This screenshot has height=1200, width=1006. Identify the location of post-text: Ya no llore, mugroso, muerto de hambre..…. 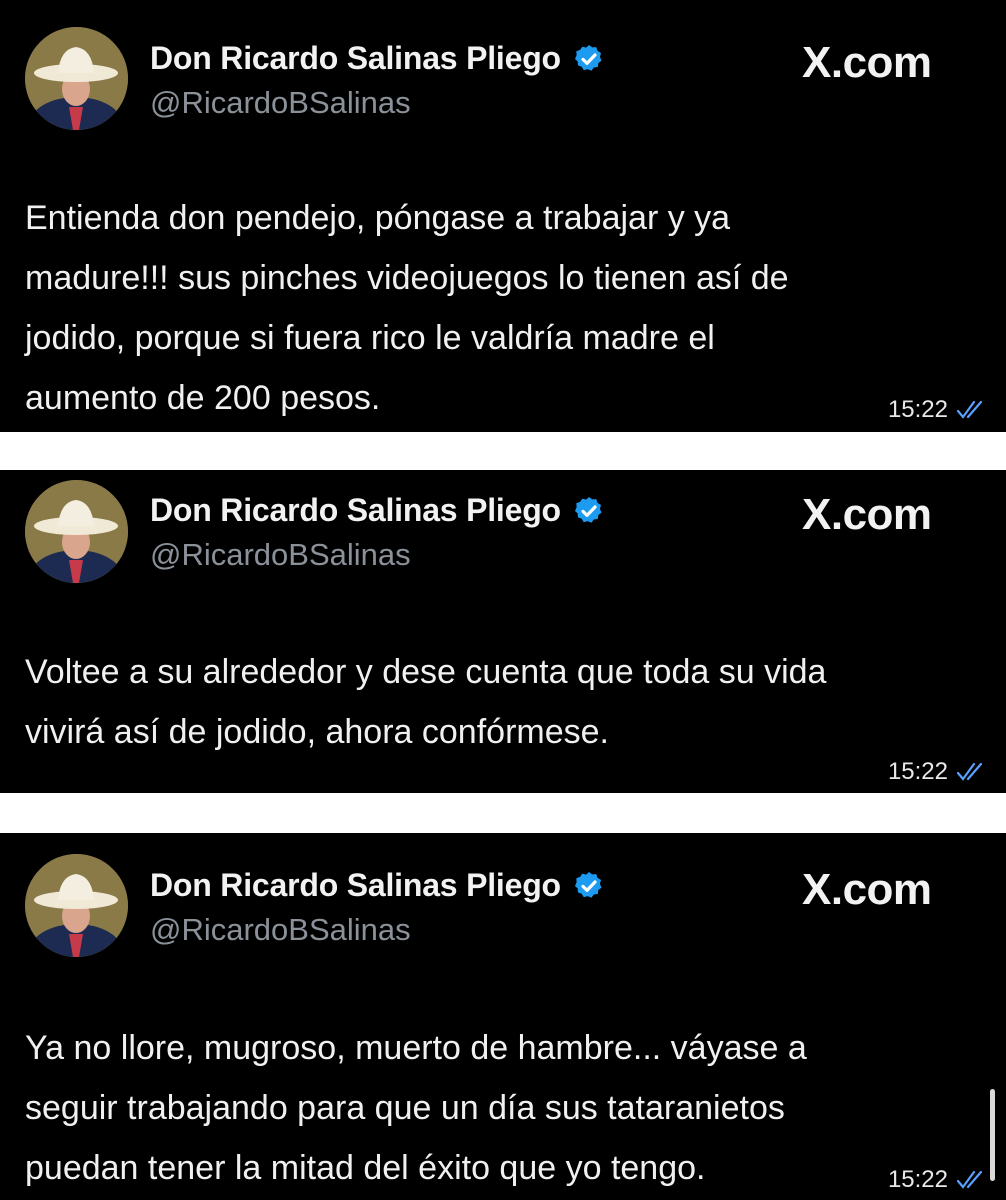
(416, 1108).